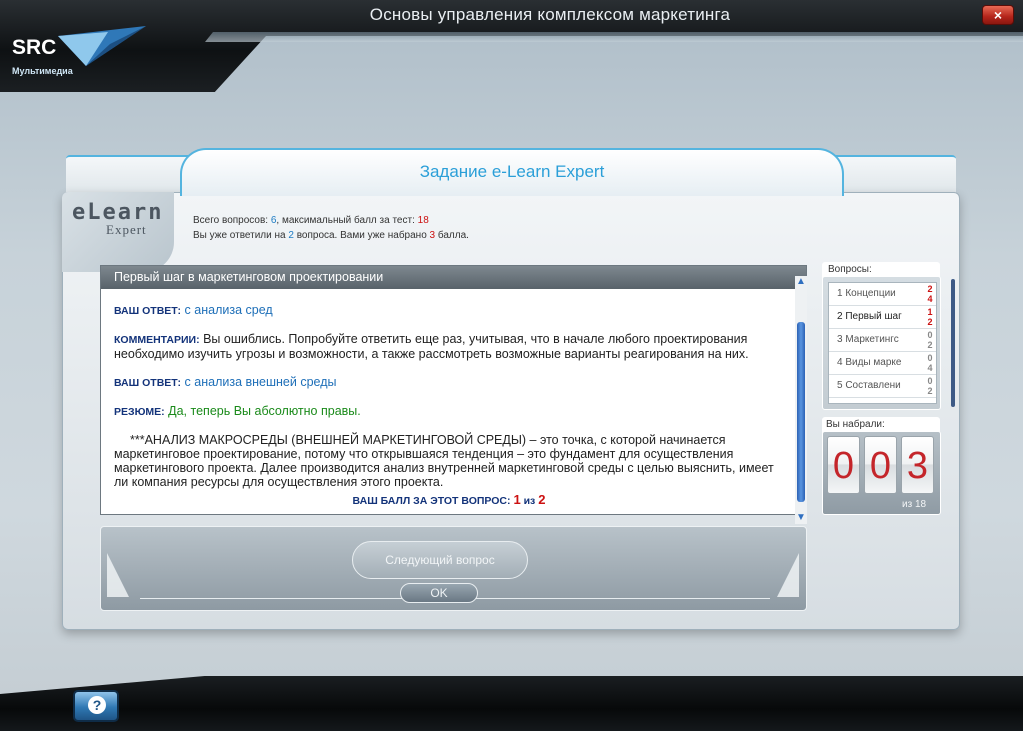  I want to click on corner-decoration-left, so click(118, 575).